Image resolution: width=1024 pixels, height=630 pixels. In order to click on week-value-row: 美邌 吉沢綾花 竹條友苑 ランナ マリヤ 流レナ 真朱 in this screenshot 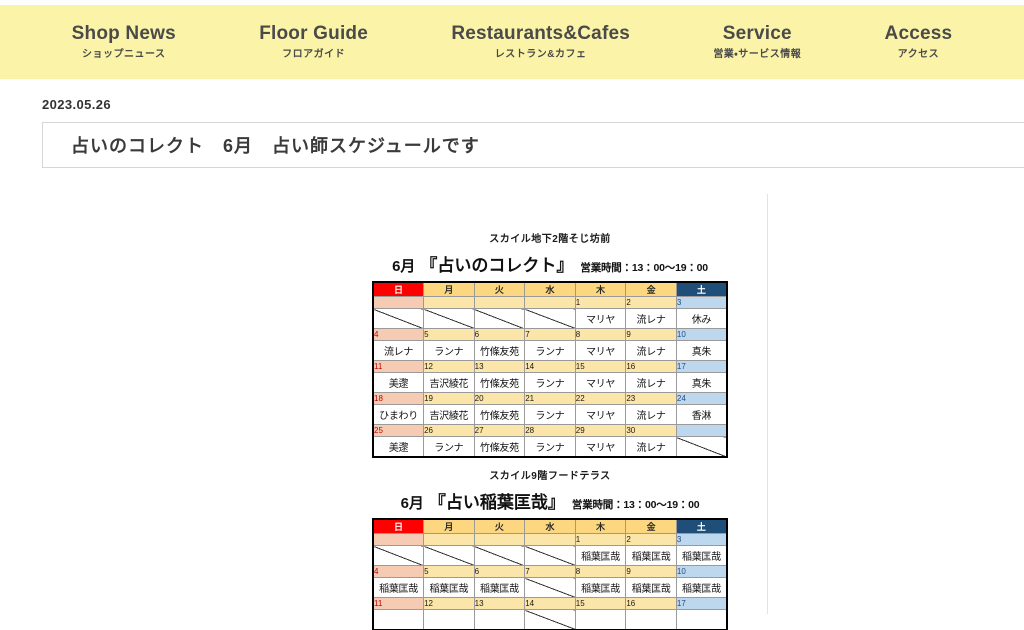, I will do `click(550, 382)`.